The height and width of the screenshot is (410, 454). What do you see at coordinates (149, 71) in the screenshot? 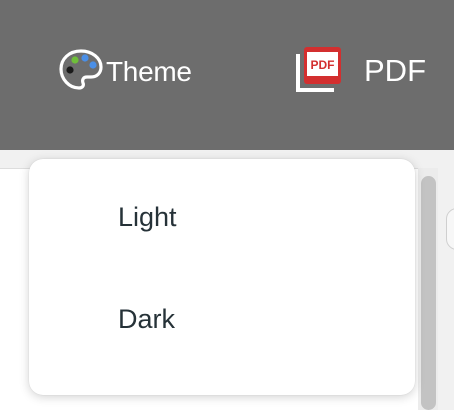
I see `theme-label: Theme` at bounding box center [149, 71].